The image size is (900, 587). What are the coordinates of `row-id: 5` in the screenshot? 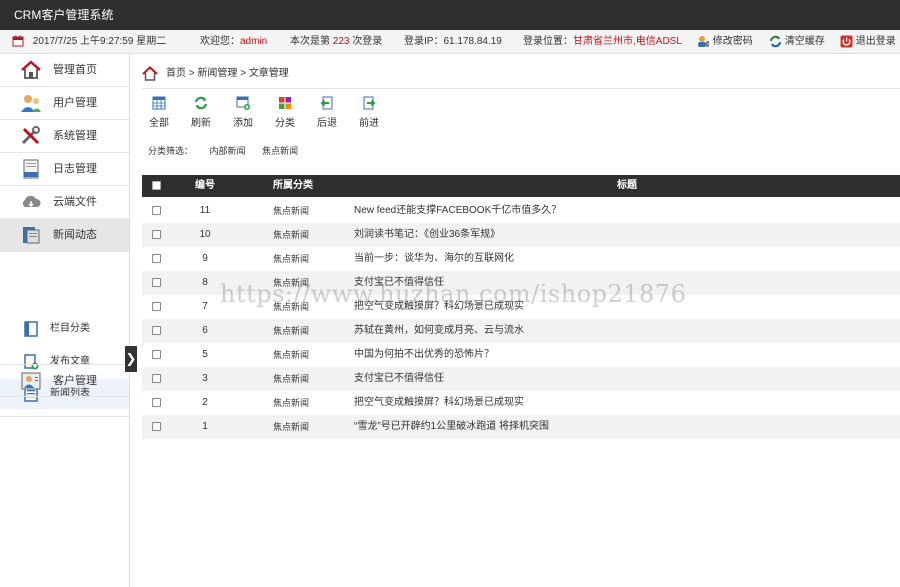 It's located at (205, 354).